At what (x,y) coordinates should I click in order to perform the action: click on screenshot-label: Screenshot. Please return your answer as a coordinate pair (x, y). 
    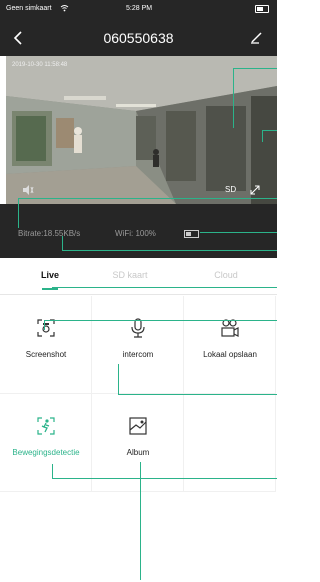
    Looking at the image, I should click on (46, 354).